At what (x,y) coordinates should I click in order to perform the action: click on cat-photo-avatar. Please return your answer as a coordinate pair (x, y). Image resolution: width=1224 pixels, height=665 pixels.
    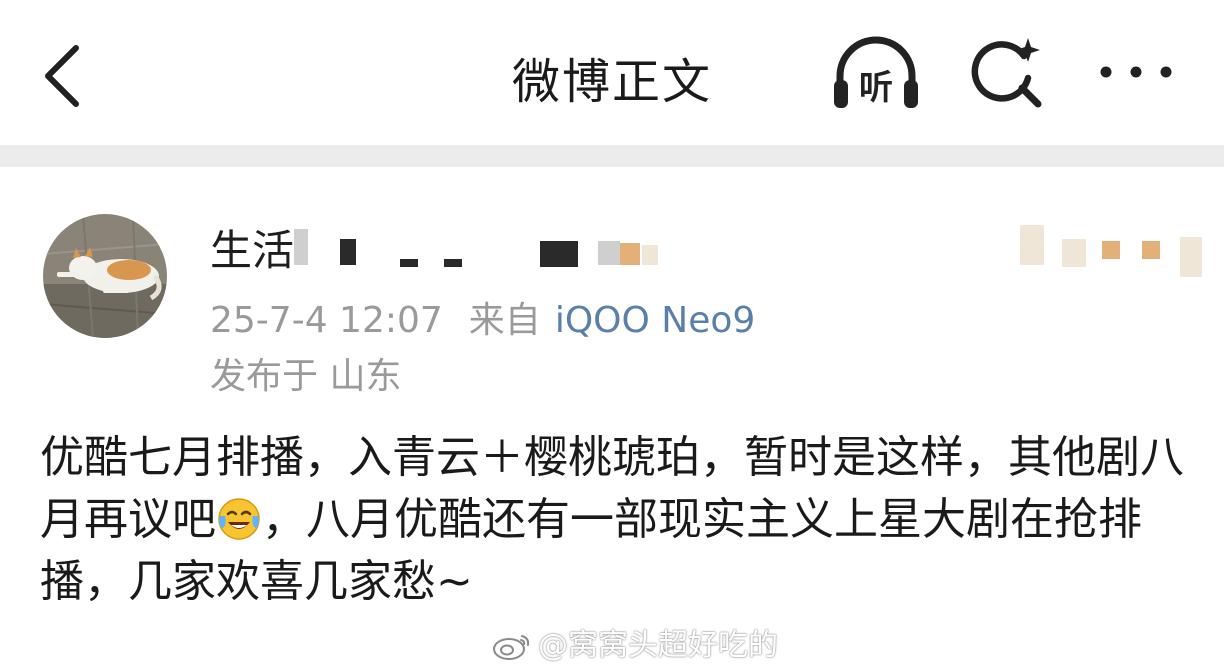
    Looking at the image, I should click on (105, 276).